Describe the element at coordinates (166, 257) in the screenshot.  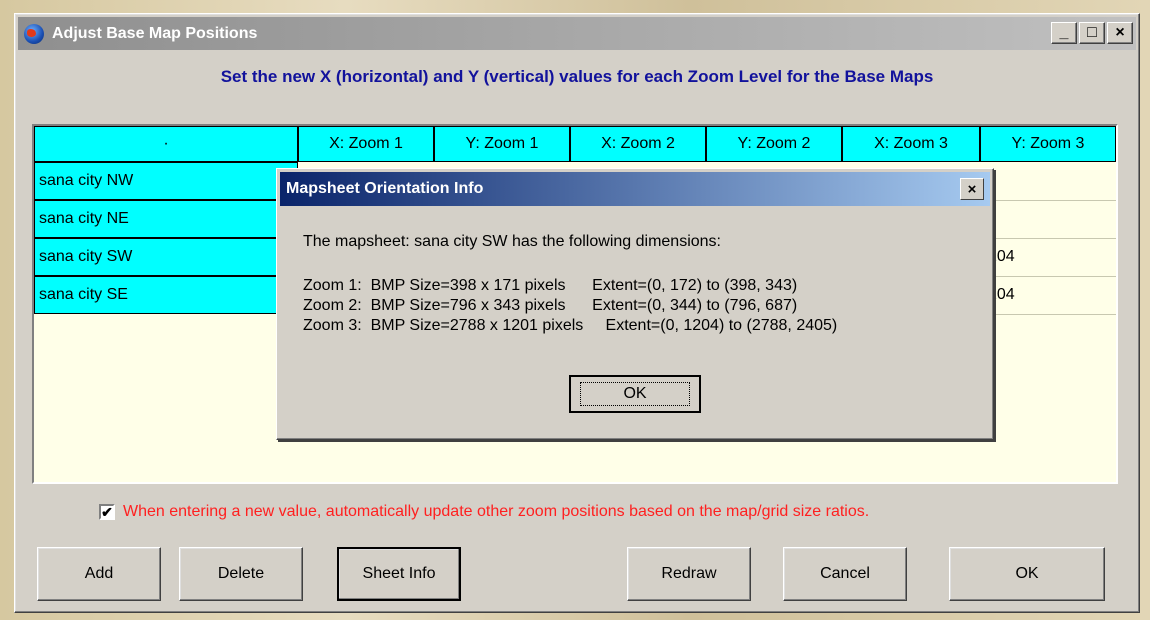
I see `row-label-sw: sana city SW` at that location.